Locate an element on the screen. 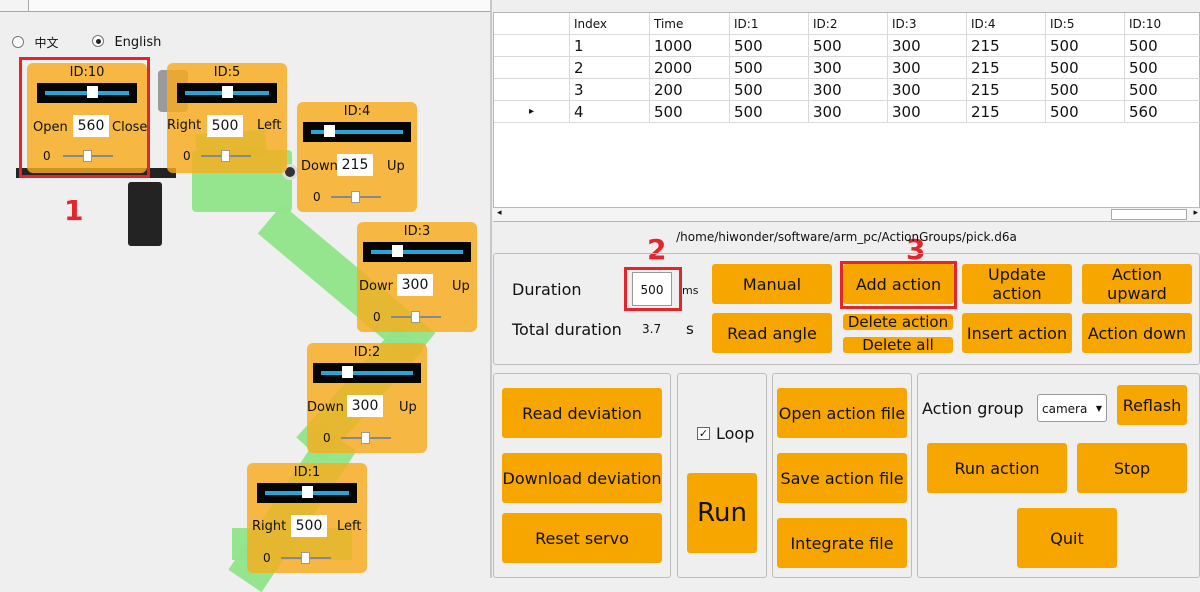 The width and height of the screenshot is (1200, 592). scroll-left-icon: ◂ is located at coordinates (499, 213).